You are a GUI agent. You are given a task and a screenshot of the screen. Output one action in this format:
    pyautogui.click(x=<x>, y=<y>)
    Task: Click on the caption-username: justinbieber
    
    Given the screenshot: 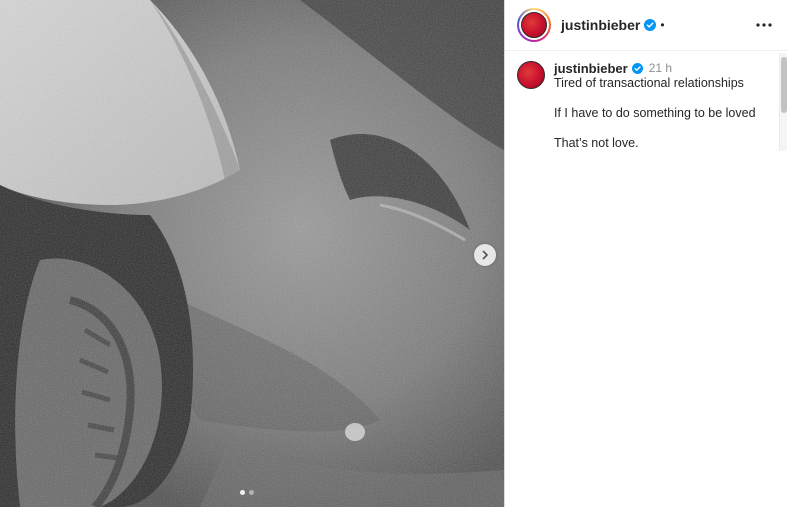 What is the action you would take?
    pyautogui.click(x=591, y=68)
    